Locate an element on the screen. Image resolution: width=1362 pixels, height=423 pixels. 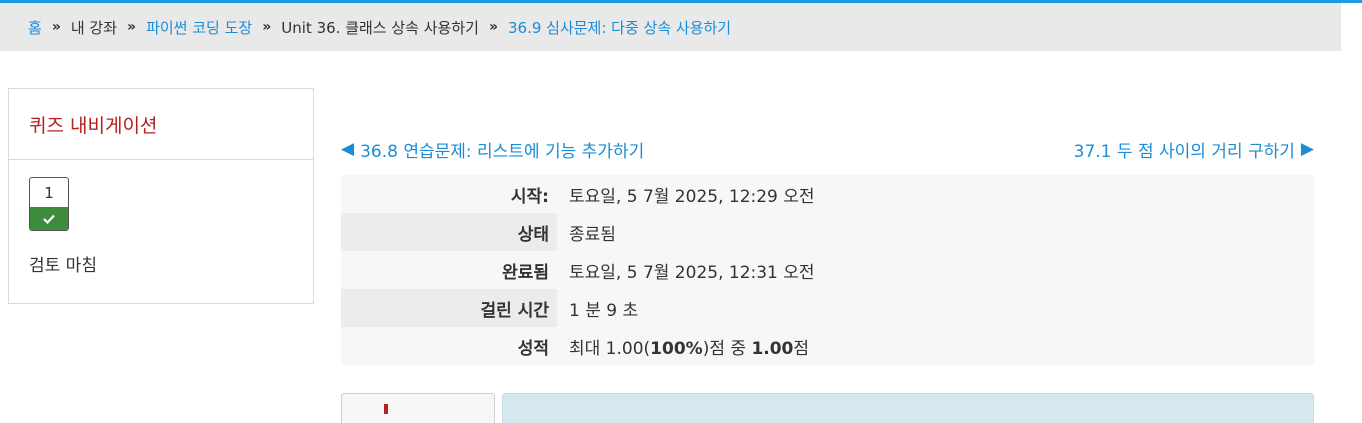
question-1-button: 1 is located at coordinates (49, 204).